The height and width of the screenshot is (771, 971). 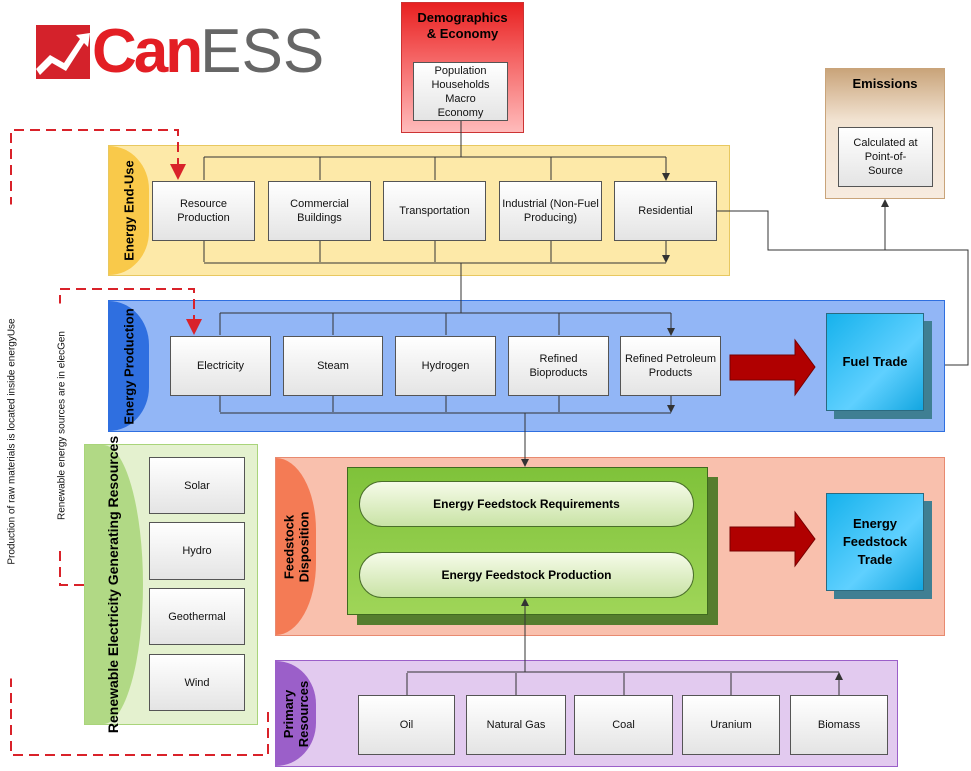 What do you see at coordinates (623, 725) in the screenshot?
I see `primary-coal: Coal` at bounding box center [623, 725].